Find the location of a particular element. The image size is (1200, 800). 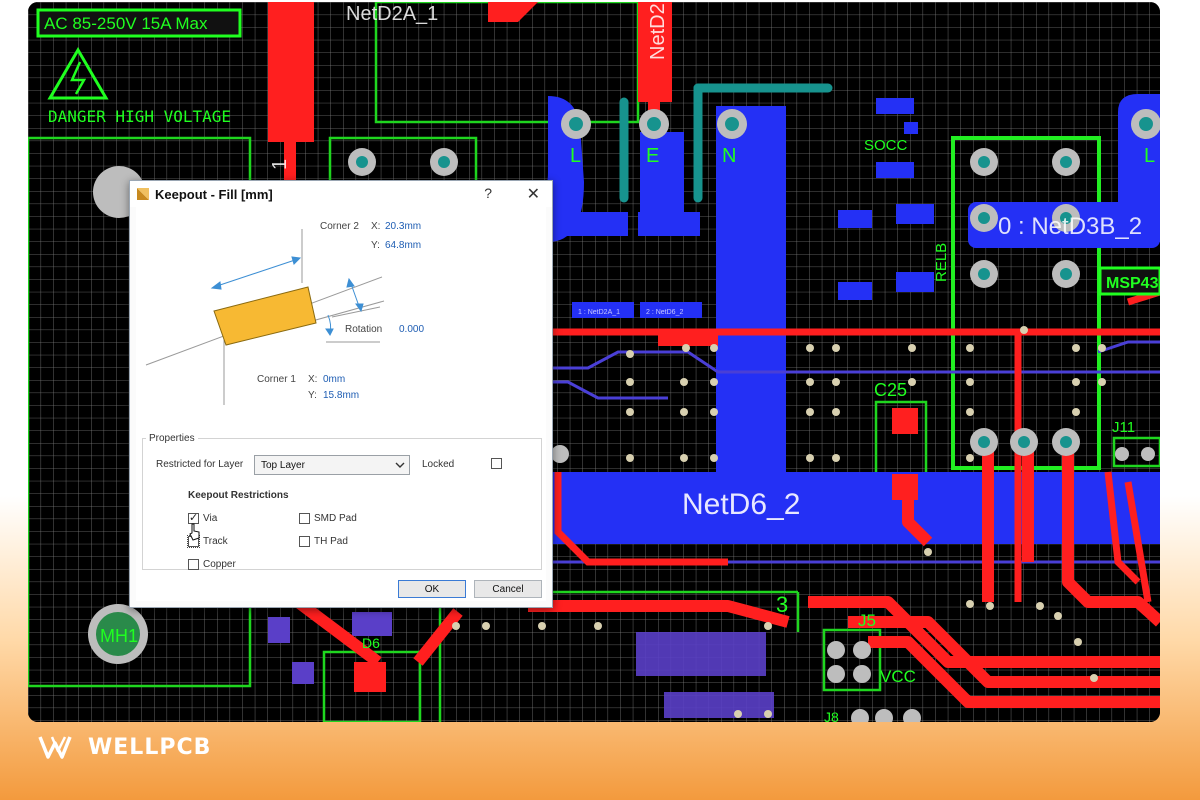

pad-label-a: 1 : NetD2A_1 is located at coordinates (599, 312).